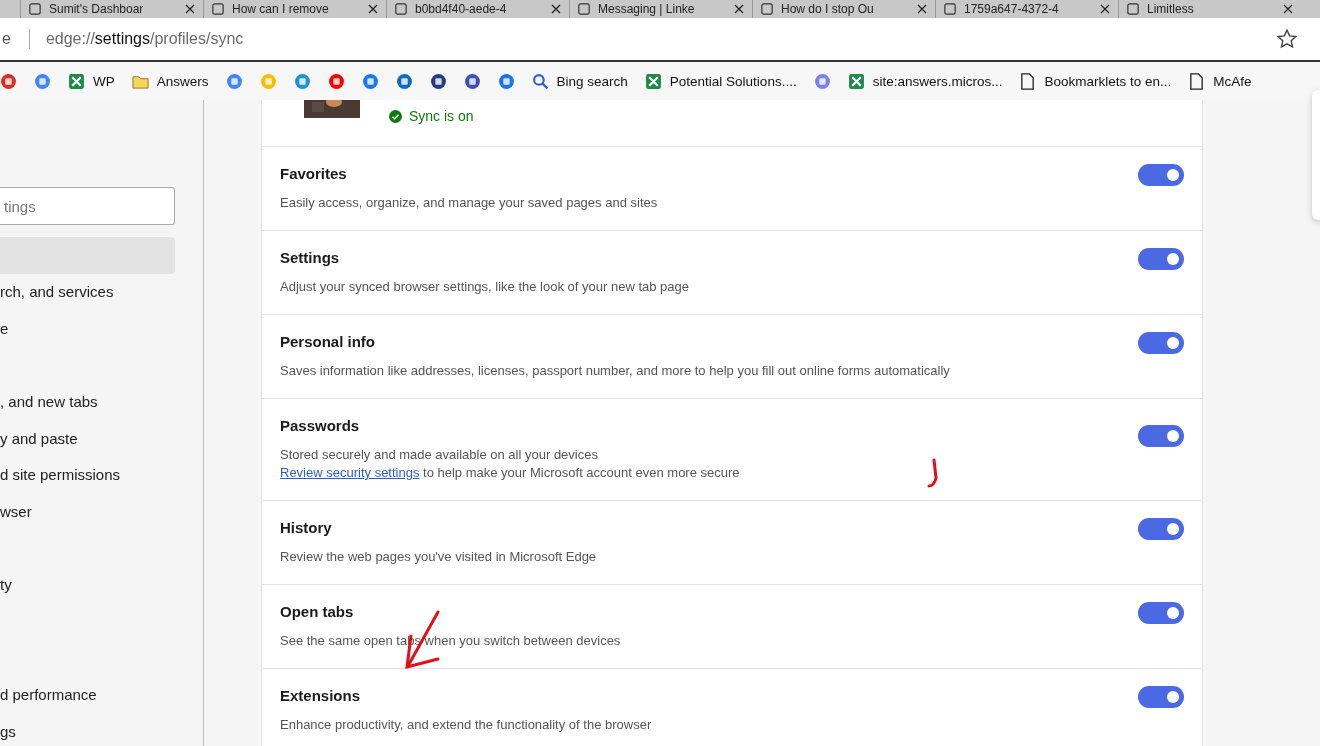 This screenshot has height=746, width=1320. Describe the element at coordinates (87, 511) in the screenshot. I see `sidebar-item: wser` at that location.